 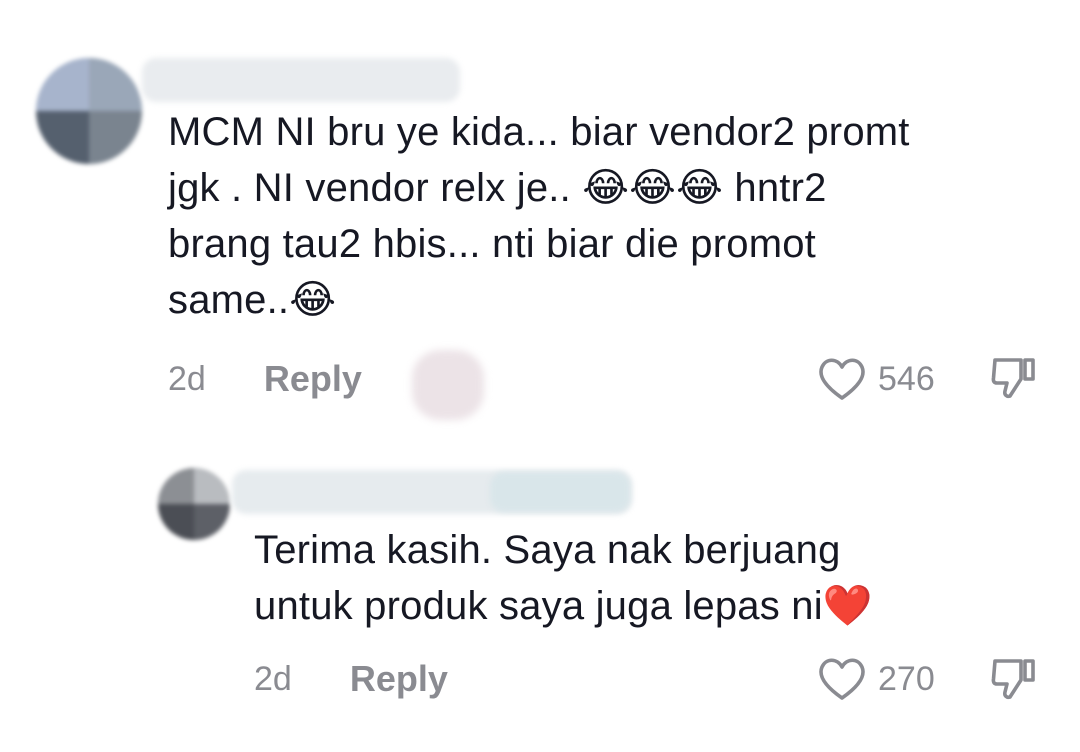 What do you see at coordinates (448, 385) in the screenshot?
I see `redacted-mark` at bounding box center [448, 385].